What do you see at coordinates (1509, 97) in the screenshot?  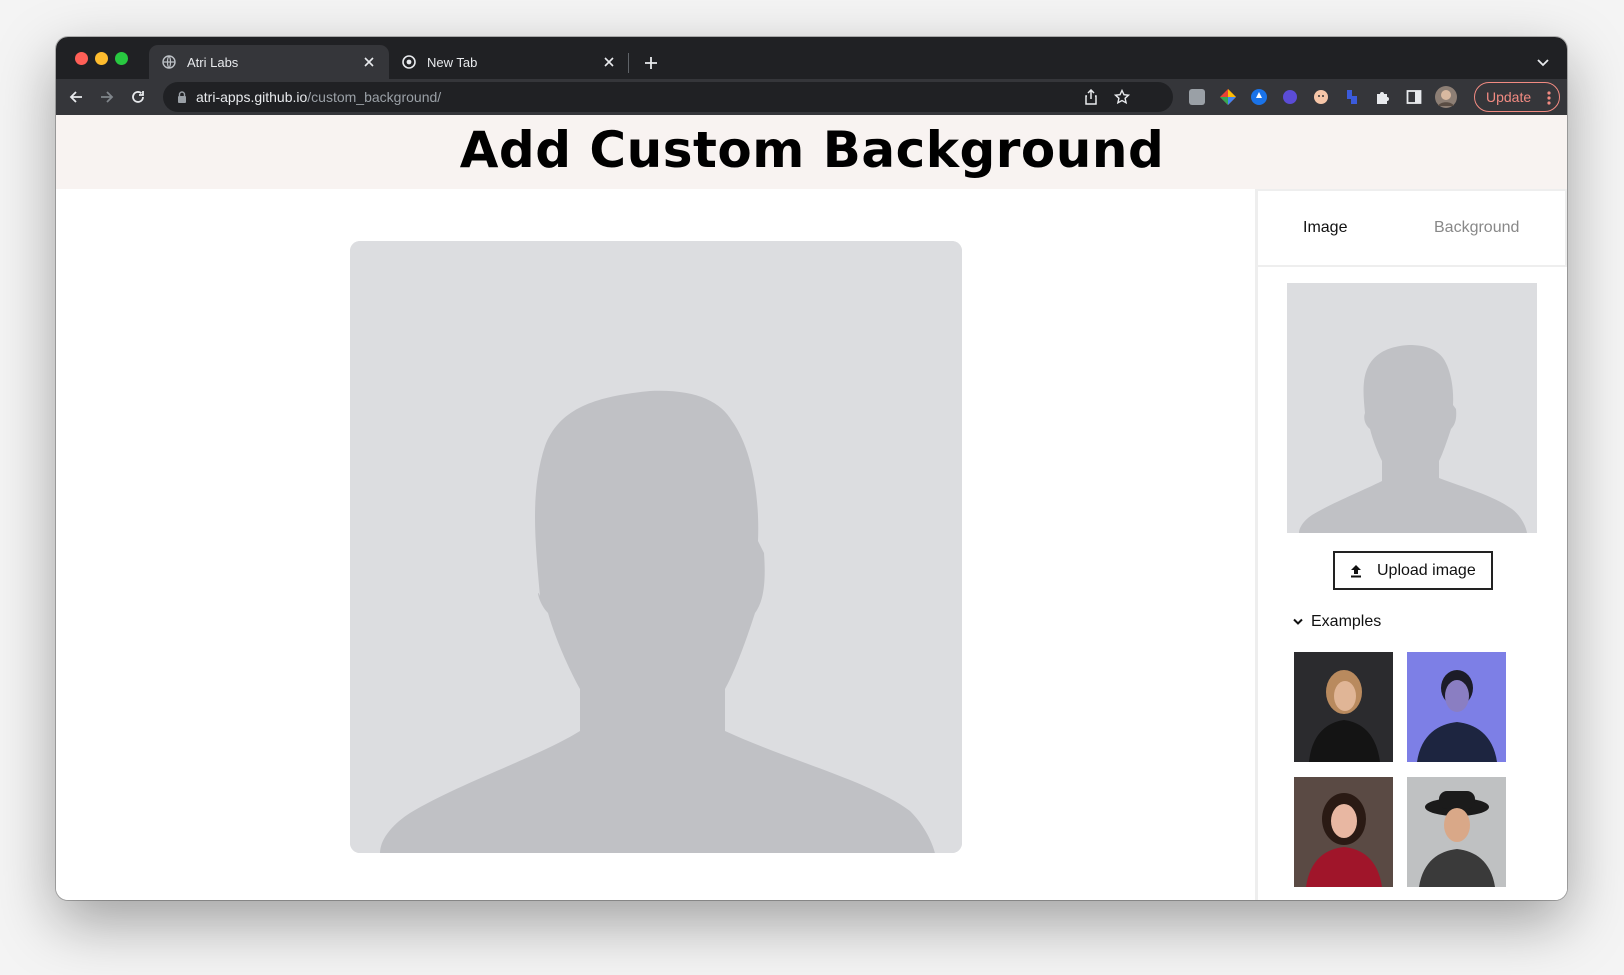 I see `update-label: Update` at bounding box center [1509, 97].